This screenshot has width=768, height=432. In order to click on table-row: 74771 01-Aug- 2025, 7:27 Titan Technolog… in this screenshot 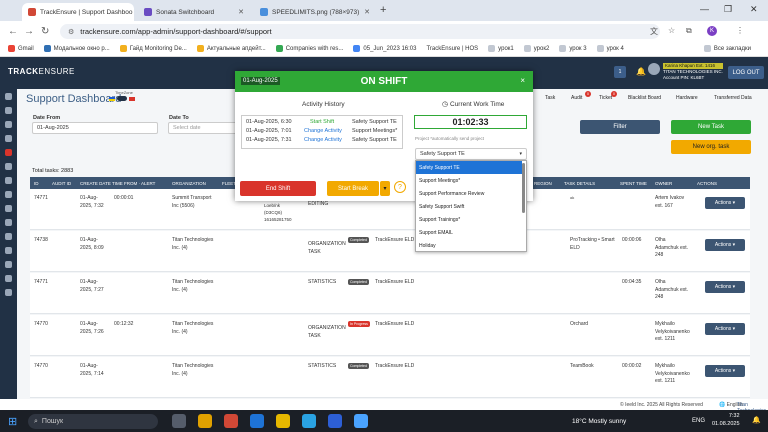, I will do `click(390, 293)`.